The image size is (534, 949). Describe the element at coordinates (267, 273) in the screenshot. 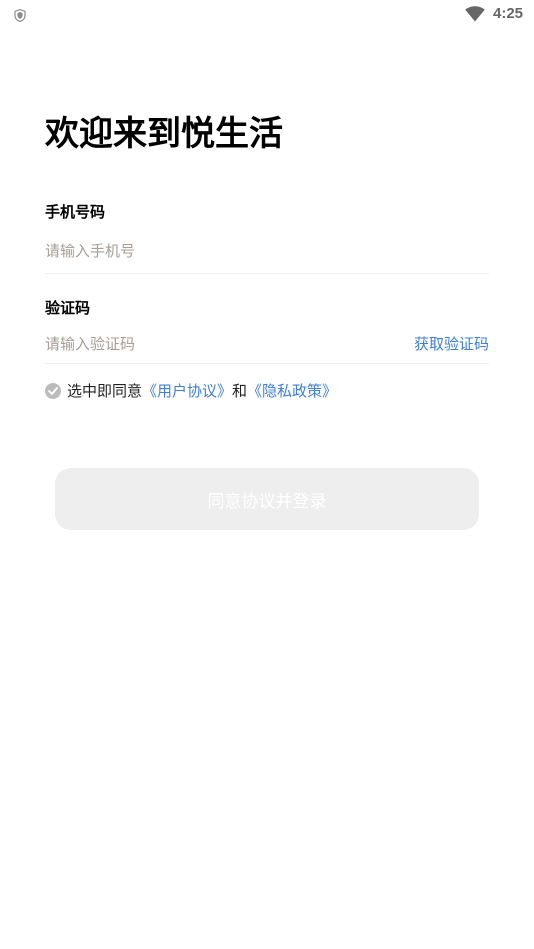

I see `phone-divider` at that location.